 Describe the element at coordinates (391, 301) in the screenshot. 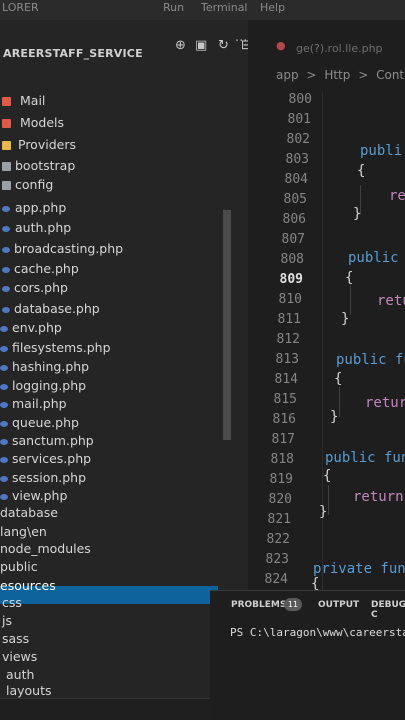

I see `code-keyword-return: retu` at that location.